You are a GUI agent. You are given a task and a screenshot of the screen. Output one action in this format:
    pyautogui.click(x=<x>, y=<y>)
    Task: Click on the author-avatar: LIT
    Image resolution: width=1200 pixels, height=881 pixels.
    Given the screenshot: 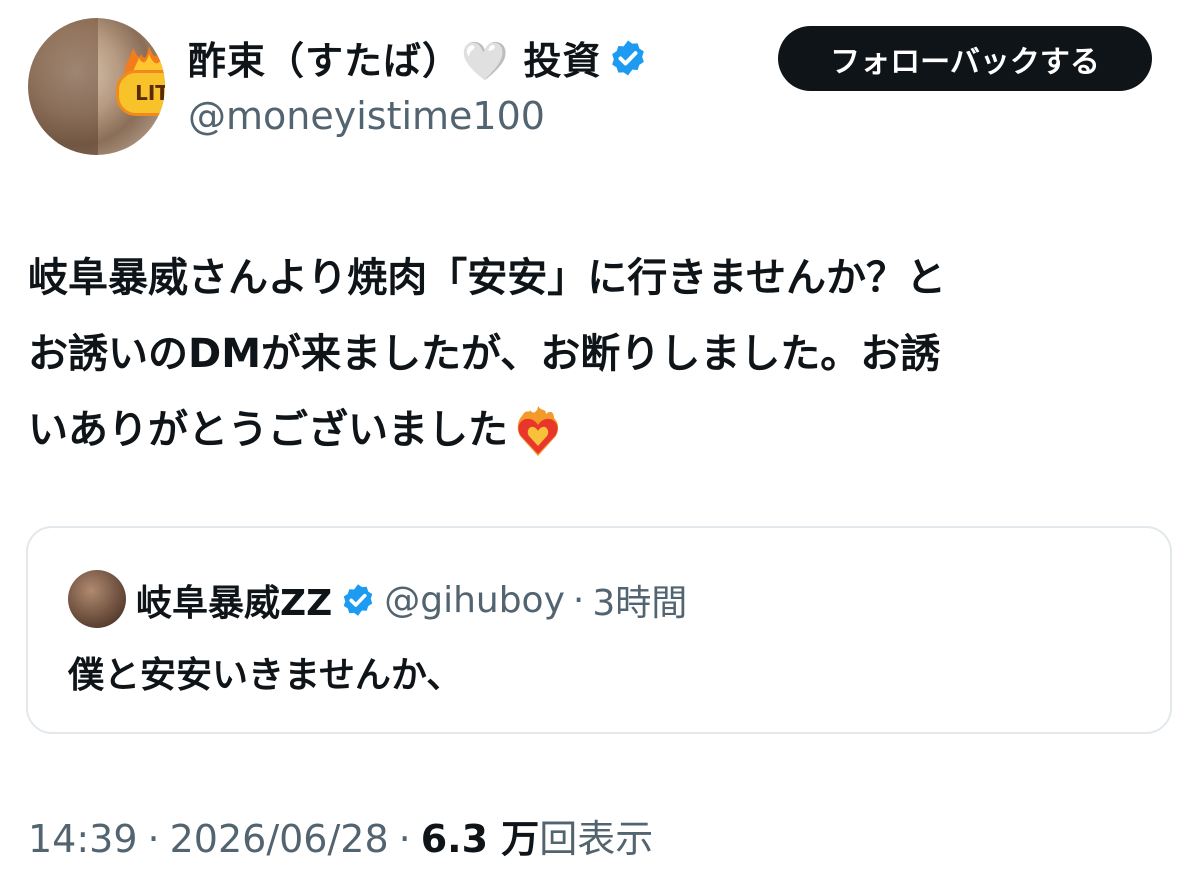 What is the action you would take?
    pyautogui.click(x=96, y=86)
    